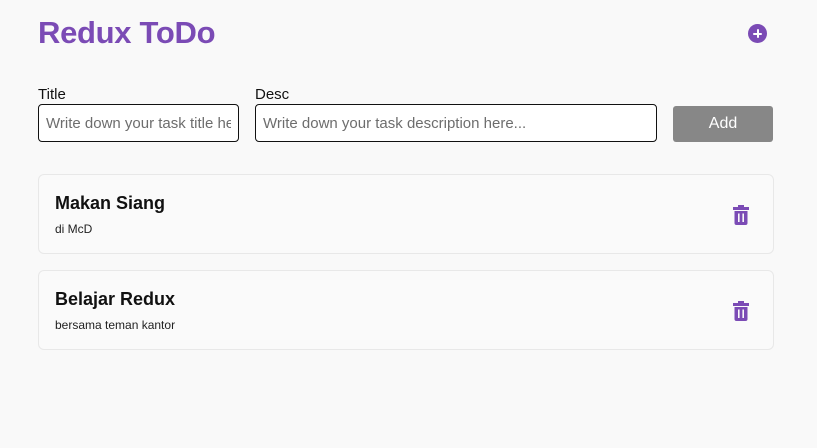 The width and height of the screenshot is (817, 448). Describe the element at coordinates (52, 94) in the screenshot. I see `title-label: Title` at that location.